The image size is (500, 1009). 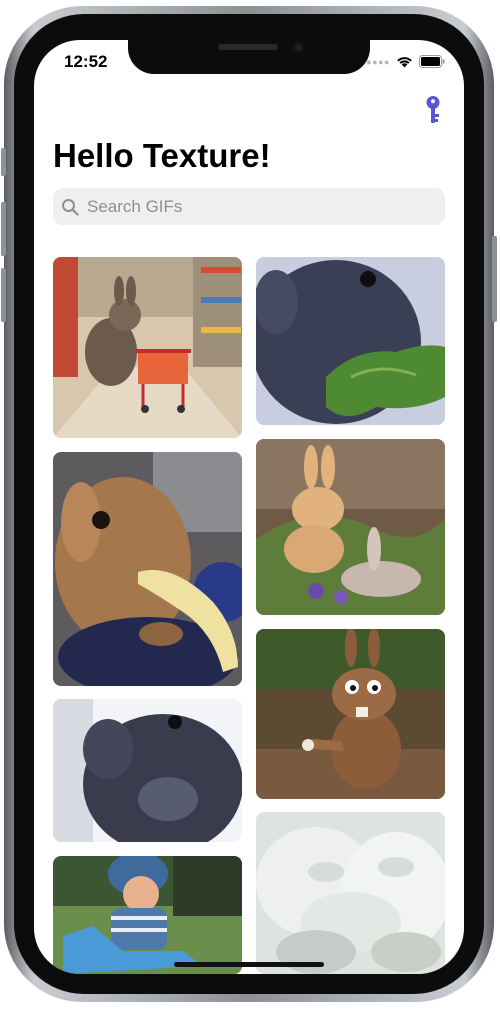 What do you see at coordinates (3, 229) in the screenshot?
I see `volume-up-button` at bounding box center [3, 229].